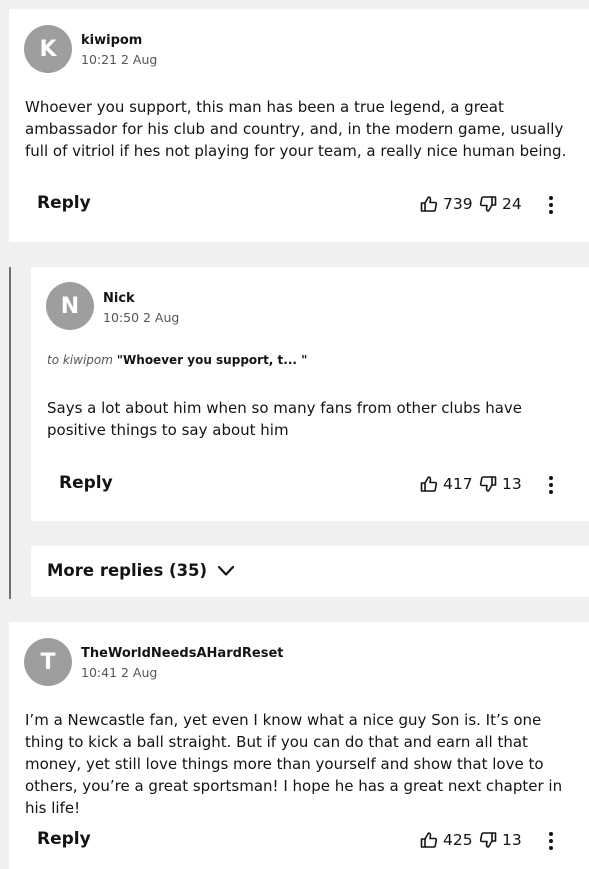 The height and width of the screenshot is (869, 589). What do you see at coordinates (310, 571) in the screenshot?
I see `more-replies-card: More replies (35)` at bounding box center [310, 571].